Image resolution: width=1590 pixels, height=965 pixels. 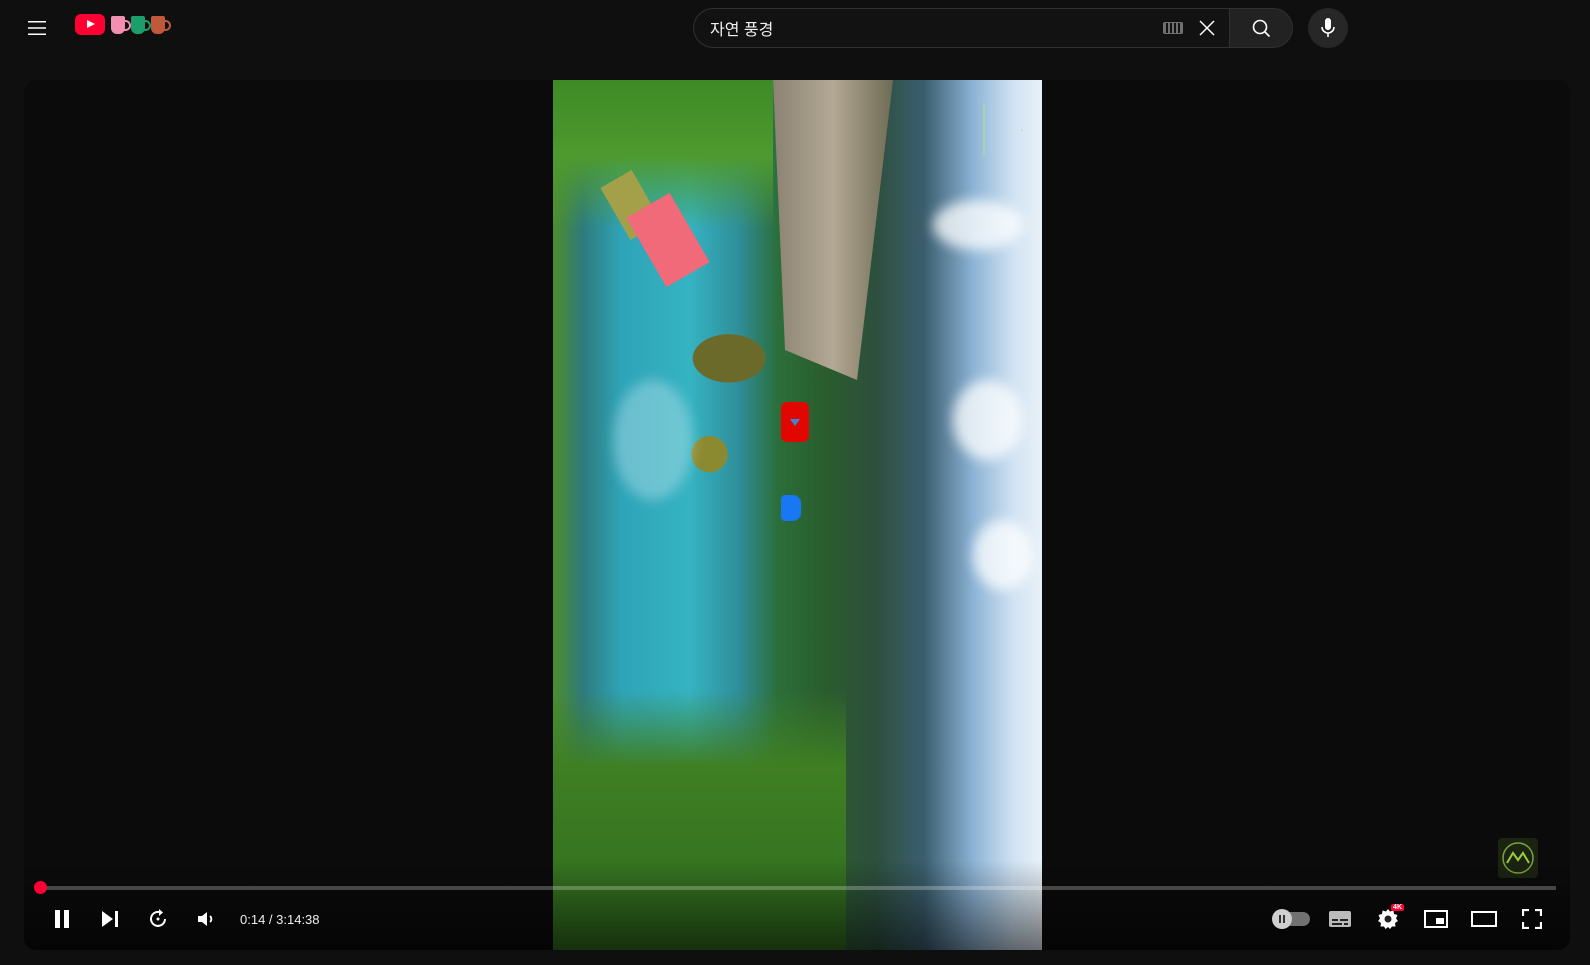 I want to click on autoplay-knob, so click(x=1282, y=919).